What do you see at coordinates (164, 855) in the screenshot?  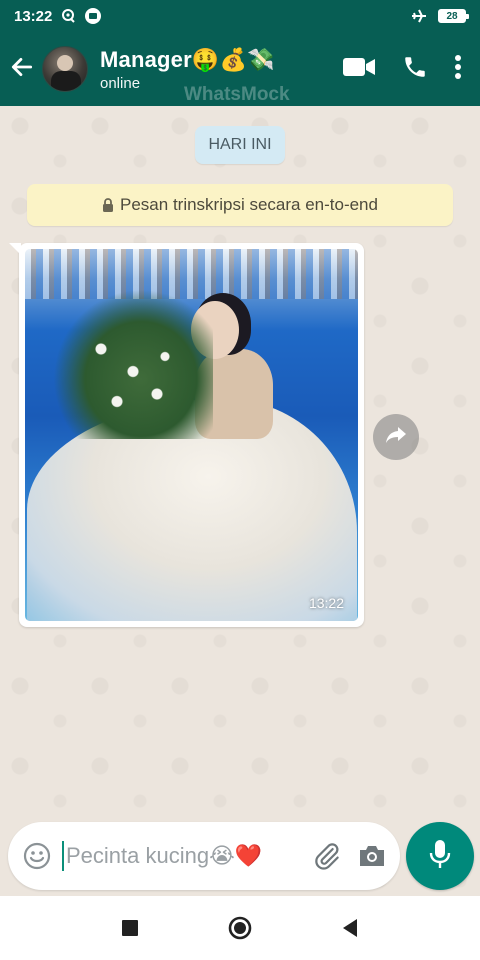 I see `message-input-value: Pecinta kucing😭❤️` at bounding box center [164, 855].